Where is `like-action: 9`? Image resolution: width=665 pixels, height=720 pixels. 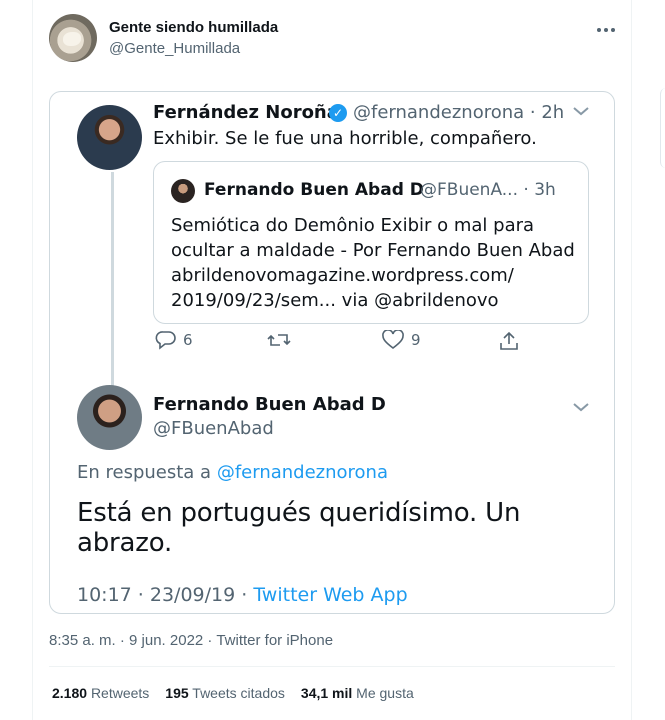
like-action: 9 is located at coordinates (401, 340).